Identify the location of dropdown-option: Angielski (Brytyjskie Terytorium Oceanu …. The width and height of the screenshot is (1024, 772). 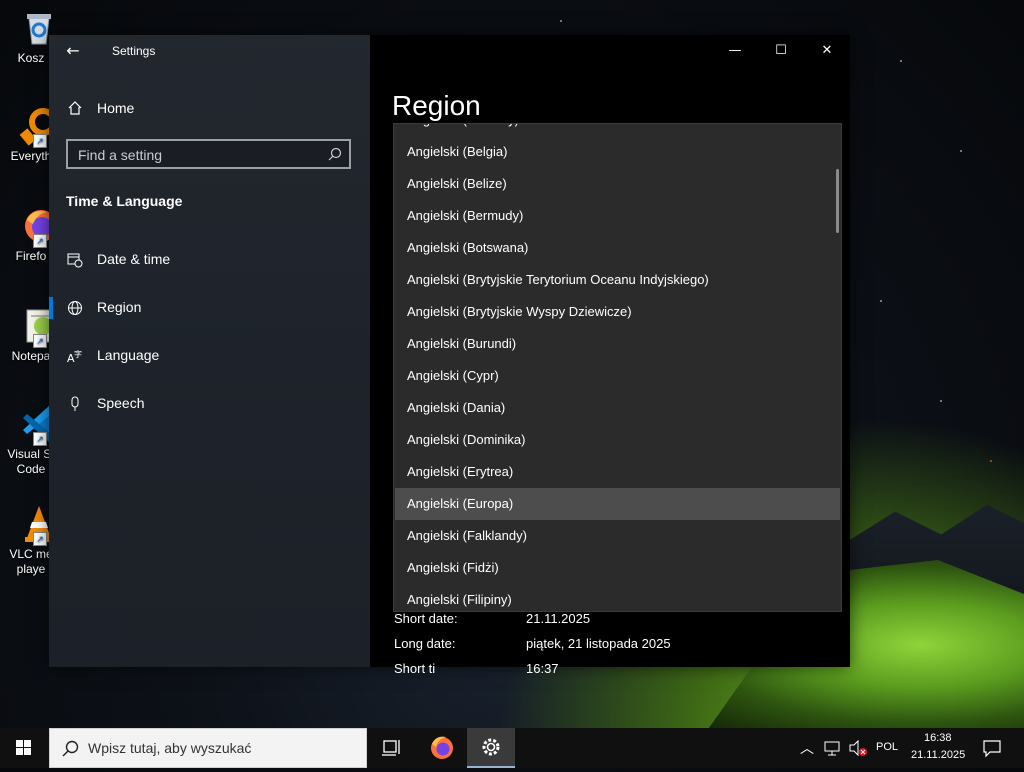
(617, 280).